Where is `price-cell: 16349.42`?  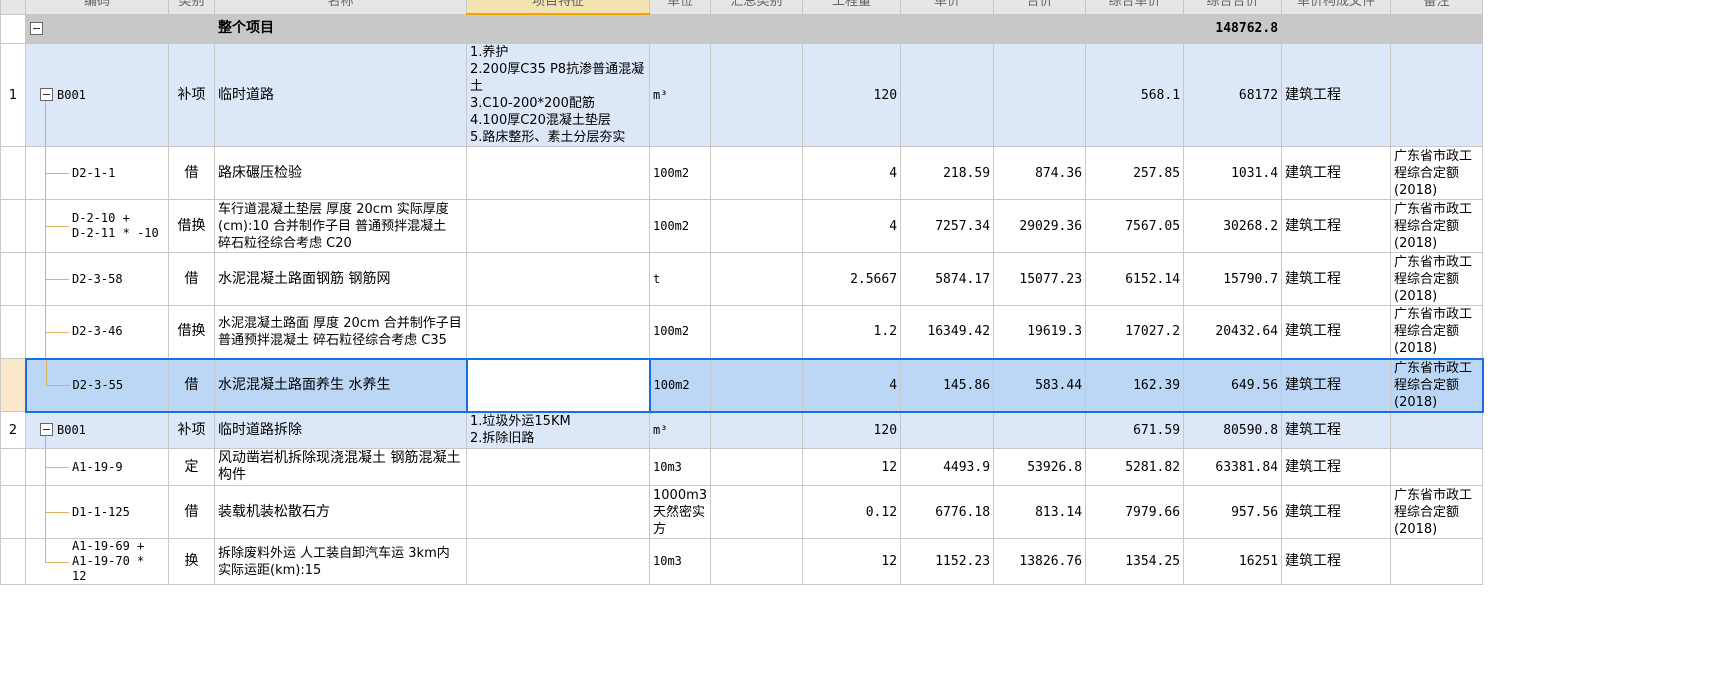 price-cell: 16349.42 is located at coordinates (947, 332).